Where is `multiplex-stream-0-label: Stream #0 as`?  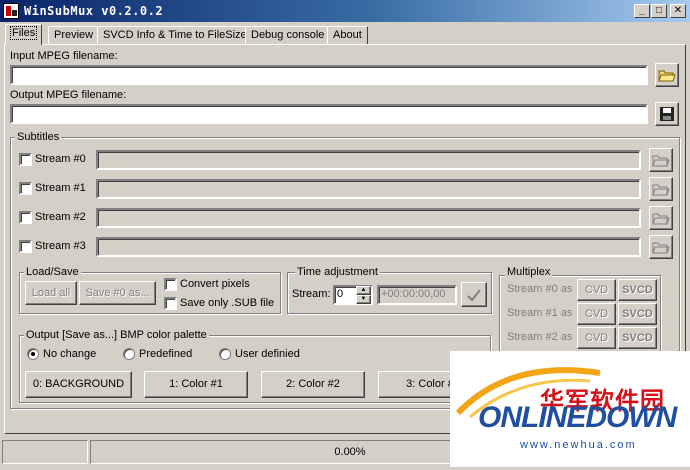
multiplex-stream-0-label: Stream #0 as is located at coordinates (540, 289).